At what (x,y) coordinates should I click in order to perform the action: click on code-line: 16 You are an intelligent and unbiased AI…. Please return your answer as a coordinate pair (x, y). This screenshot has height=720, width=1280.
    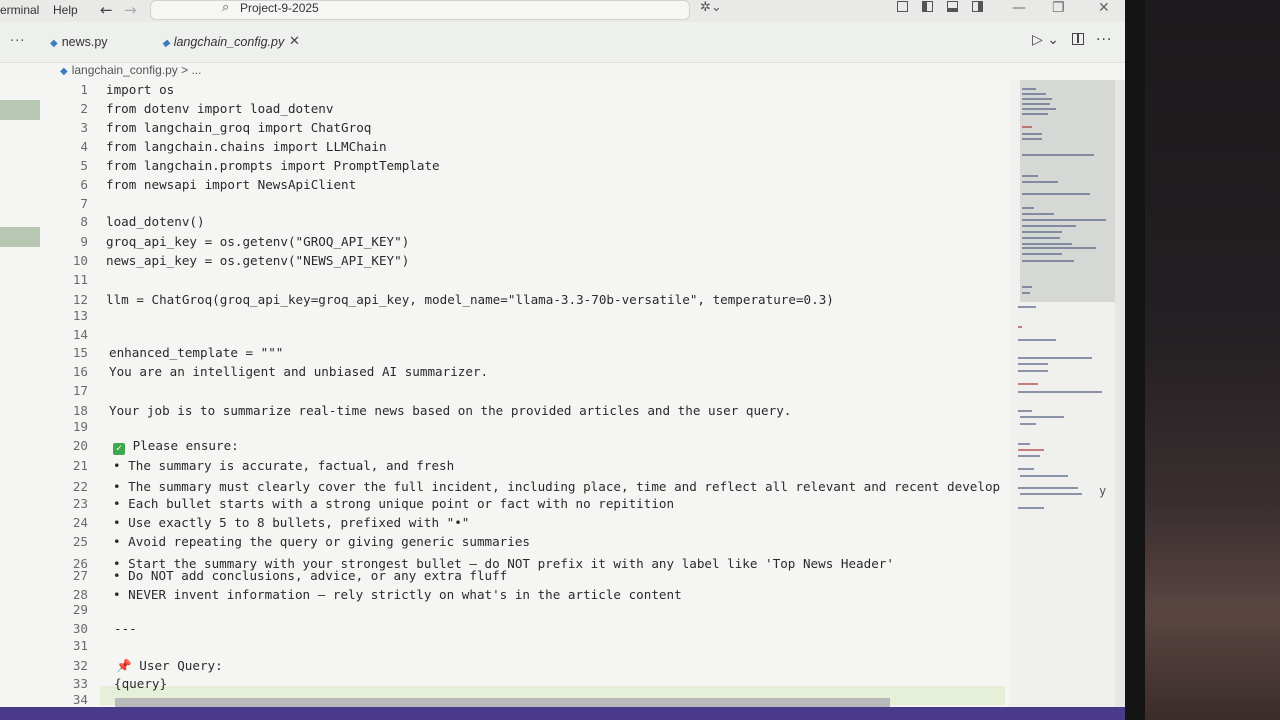
    Looking at the image, I should click on (505, 373).